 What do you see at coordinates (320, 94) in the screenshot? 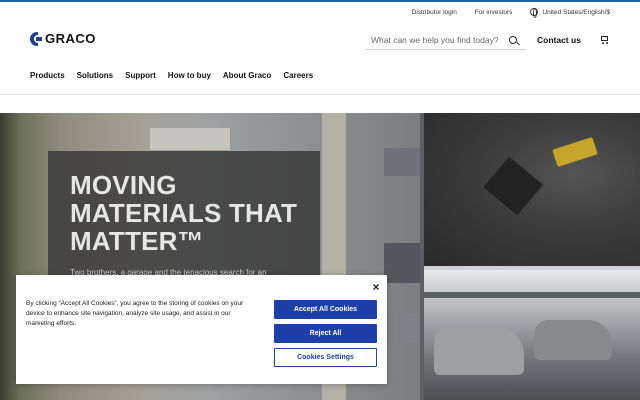
I see `nav-divider` at bounding box center [320, 94].